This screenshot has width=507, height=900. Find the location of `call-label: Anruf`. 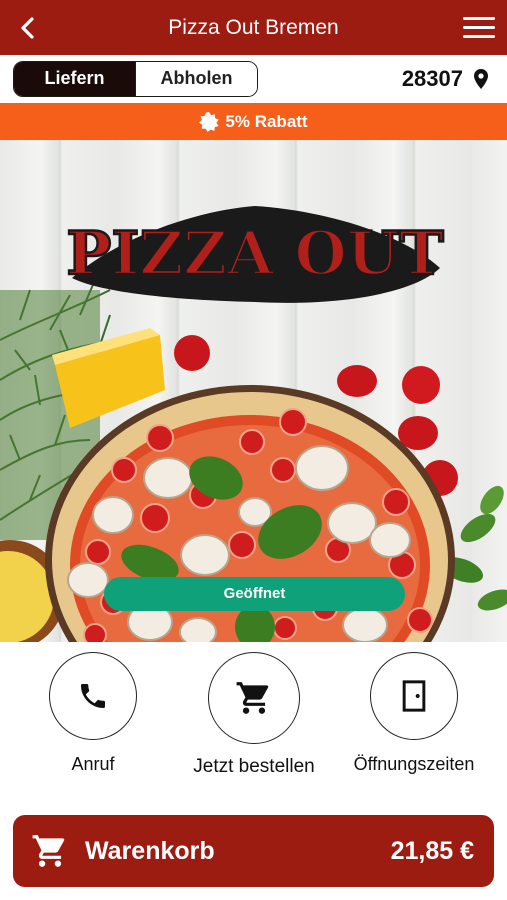

call-label: Anruf is located at coordinates (93, 764).